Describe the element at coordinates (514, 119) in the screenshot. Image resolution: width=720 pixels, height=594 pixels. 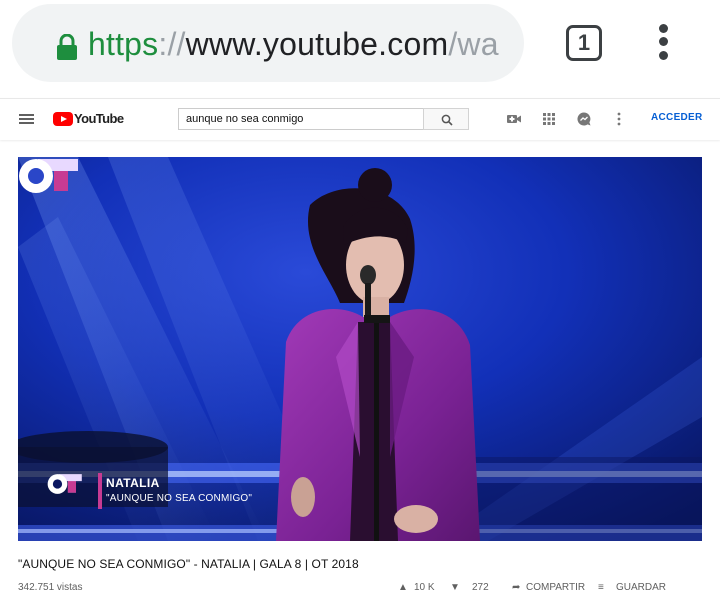
I see `create-video-icon` at that location.